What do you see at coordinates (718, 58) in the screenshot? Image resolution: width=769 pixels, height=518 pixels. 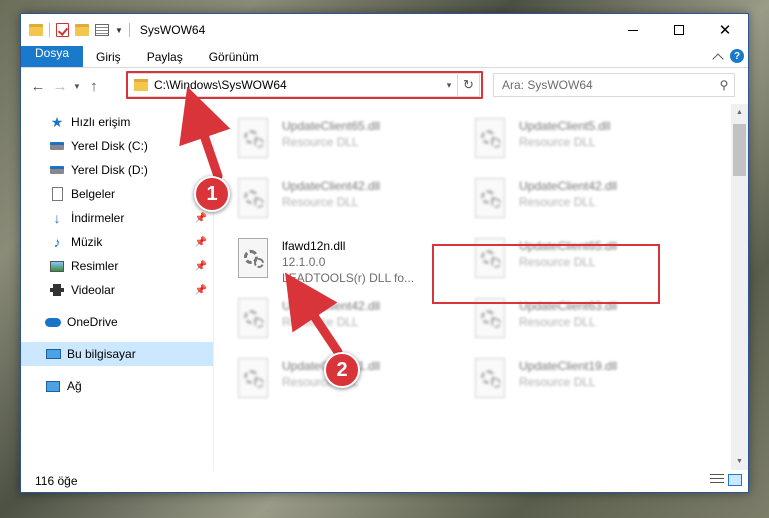 I see `expand-ribbon-icon` at bounding box center [718, 58].